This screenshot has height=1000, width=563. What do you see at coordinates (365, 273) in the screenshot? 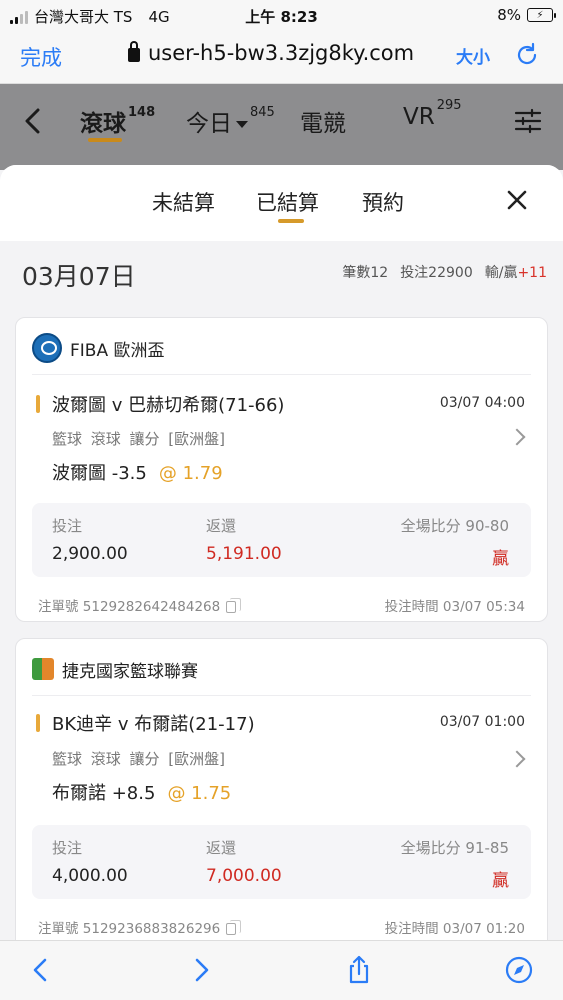
I see `bet-count: 筆數12` at bounding box center [365, 273].